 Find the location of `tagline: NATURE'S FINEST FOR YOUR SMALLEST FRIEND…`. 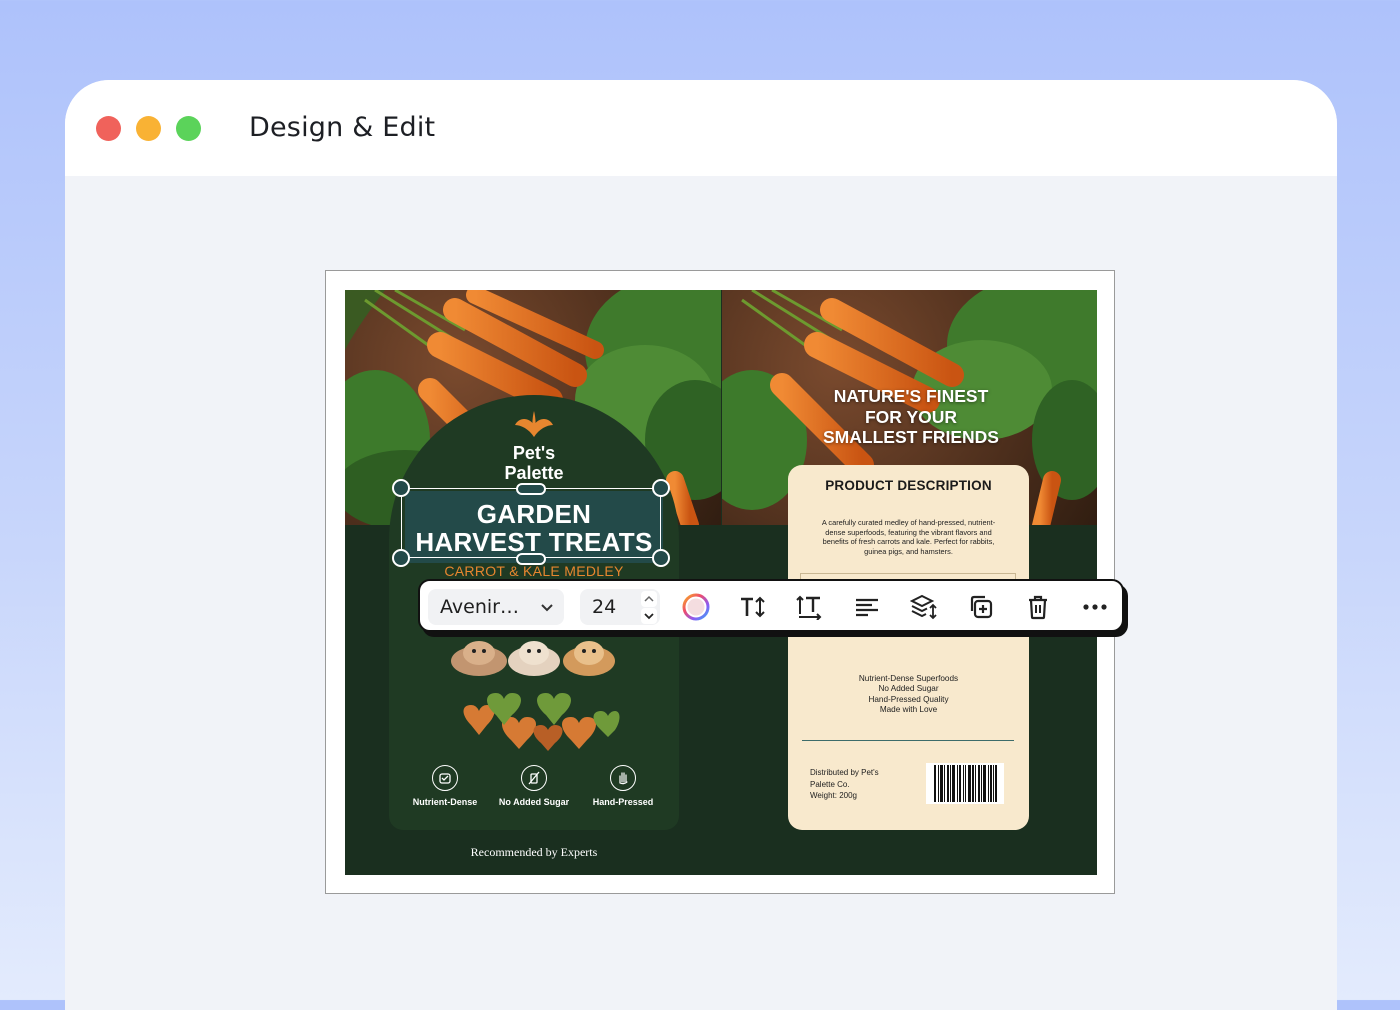

tagline: NATURE'S FINEST FOR YOUR SMALLEST FRIEND… is located at coordinates (911, 417).